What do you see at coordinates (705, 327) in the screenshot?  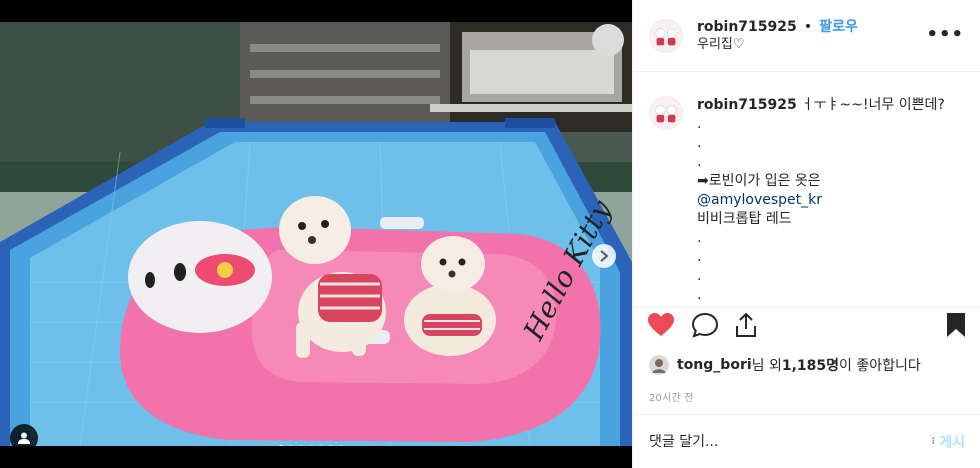 I see `comment-icon` at bounding box center [705, 327].